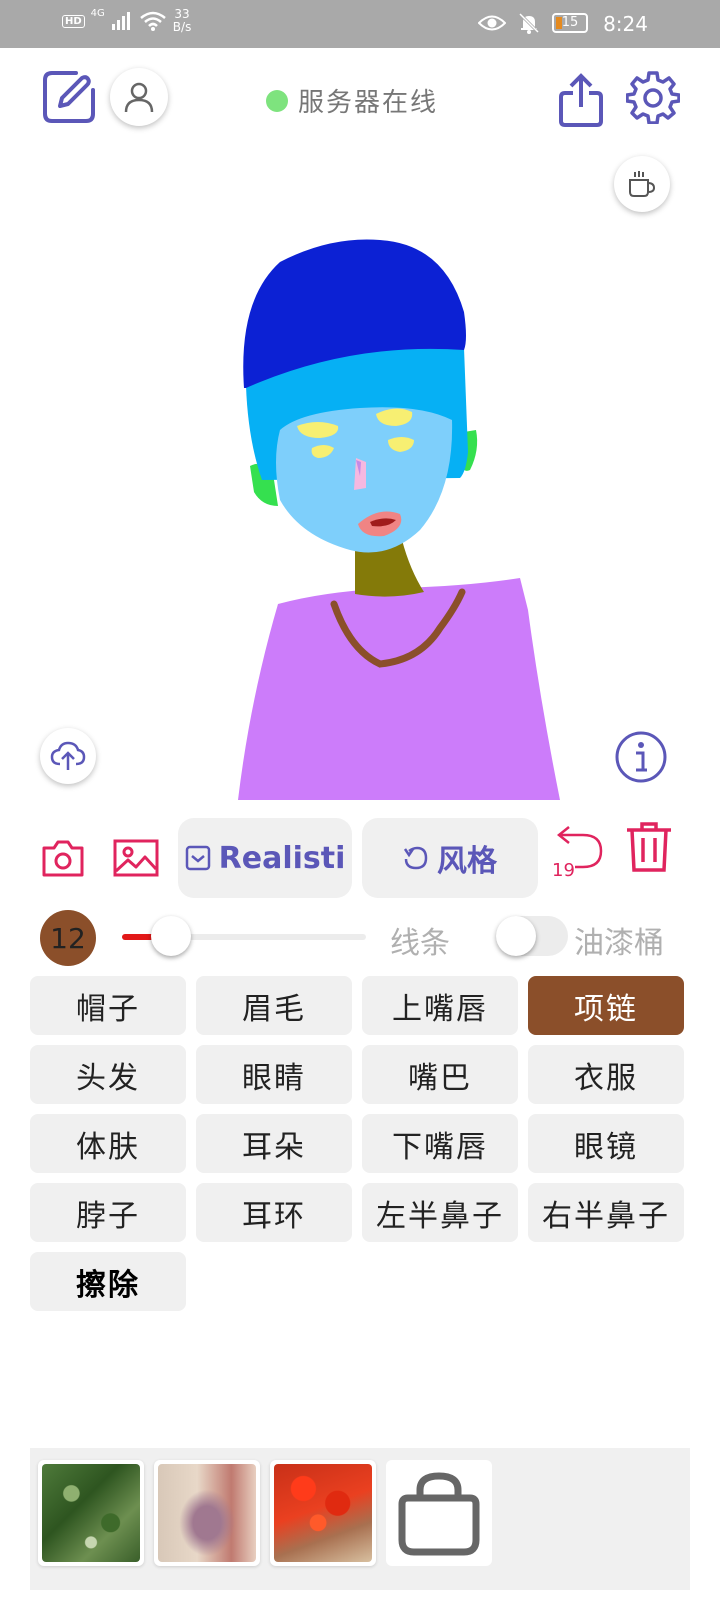 The height and width of the screenshot is (1600, 720). What do you see at coordinates (274, 1212) in the screenshot?
I see `part-chip: 耳环` at bounding box center [274, 1212].